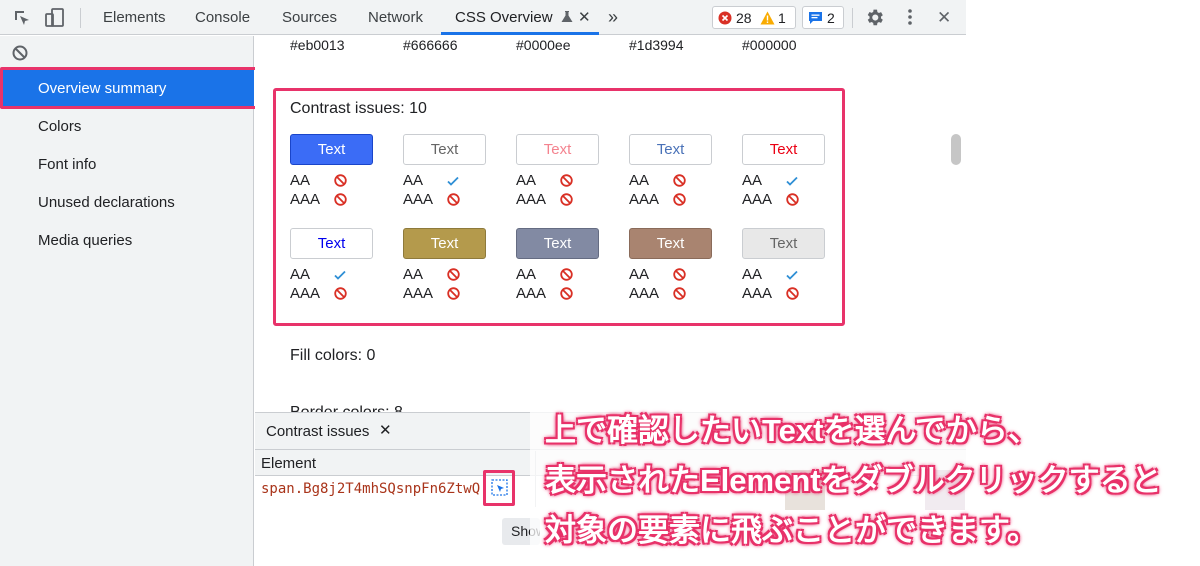 The image size is (1200, 566). I want to click on error-icon, so click(725, 18).